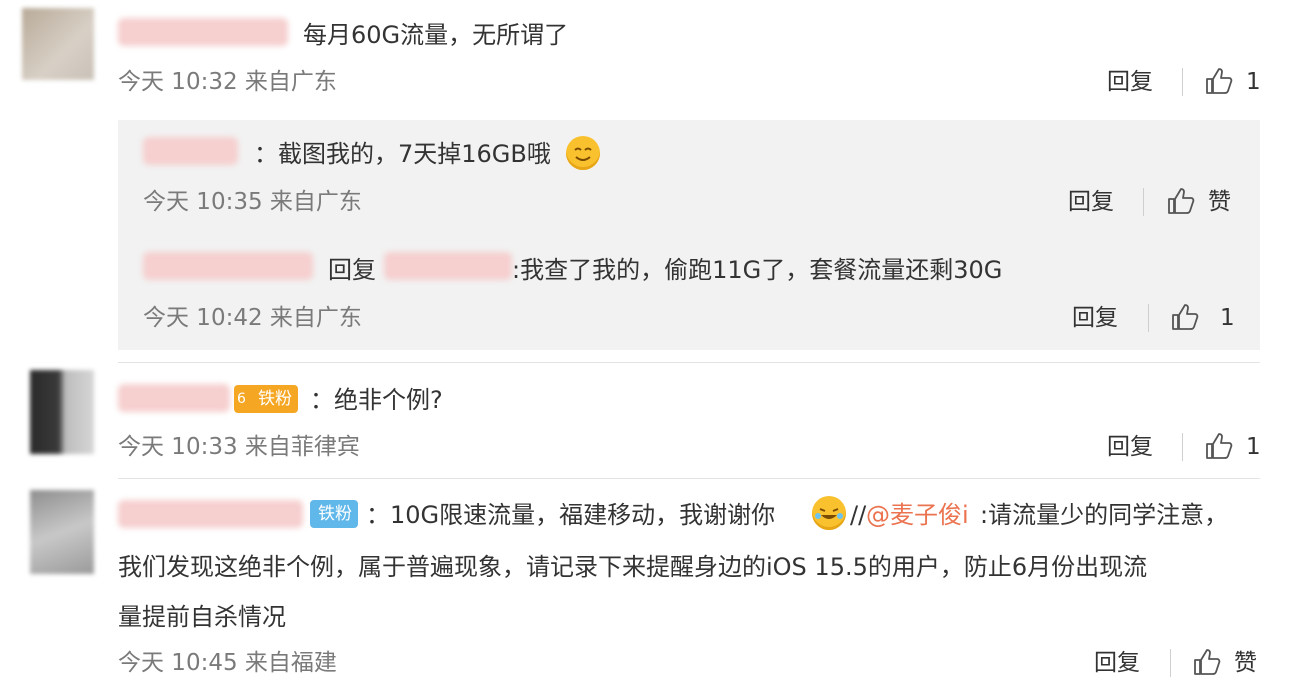 This screenshot has width=1300, height=698. What do you see at coordinates (252, 318) in the screenshot?
I see `reply-meta: 今天 10:42 来自广东` at bounding box center [252, 318].